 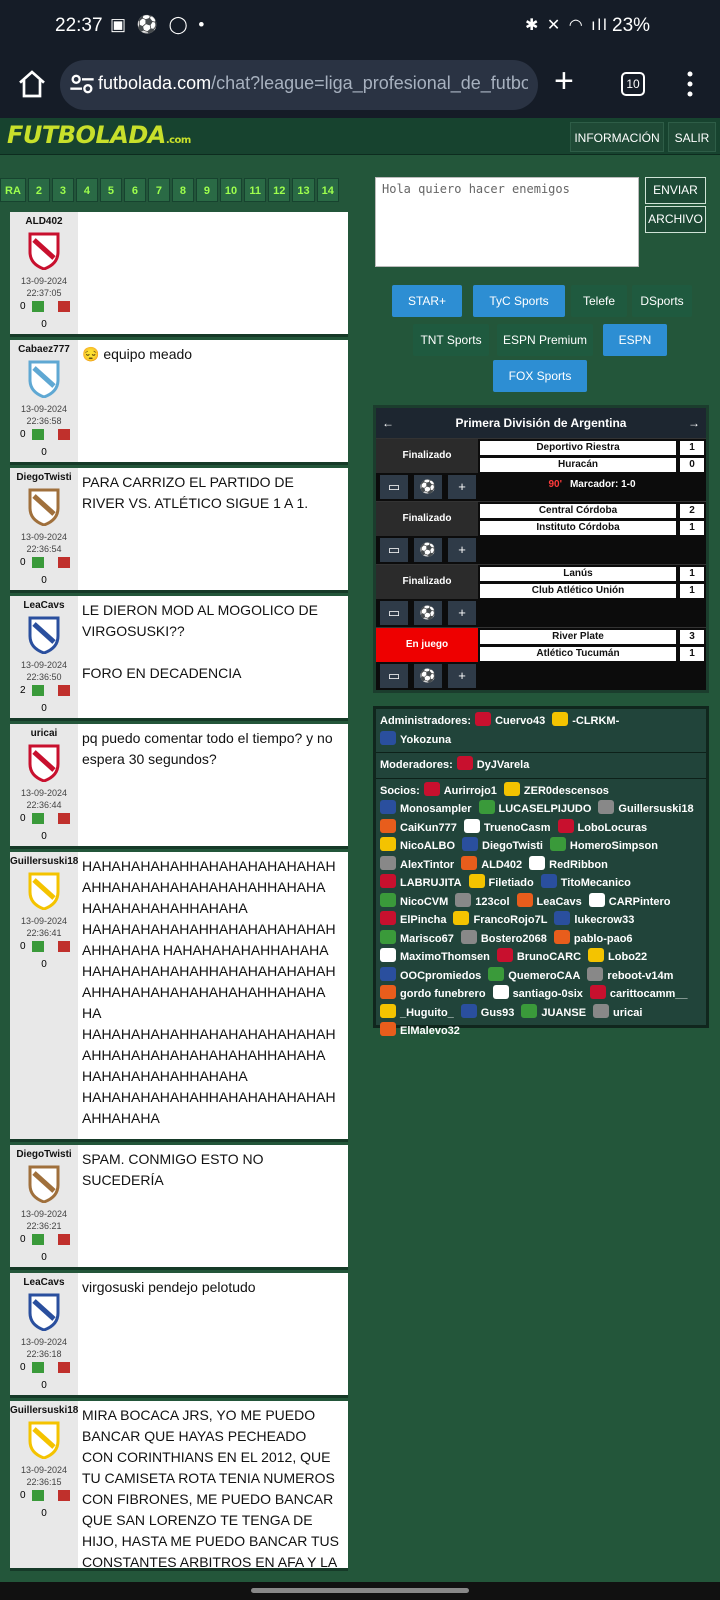 I want to click on page-link: RA, so click(x=13, y=190).